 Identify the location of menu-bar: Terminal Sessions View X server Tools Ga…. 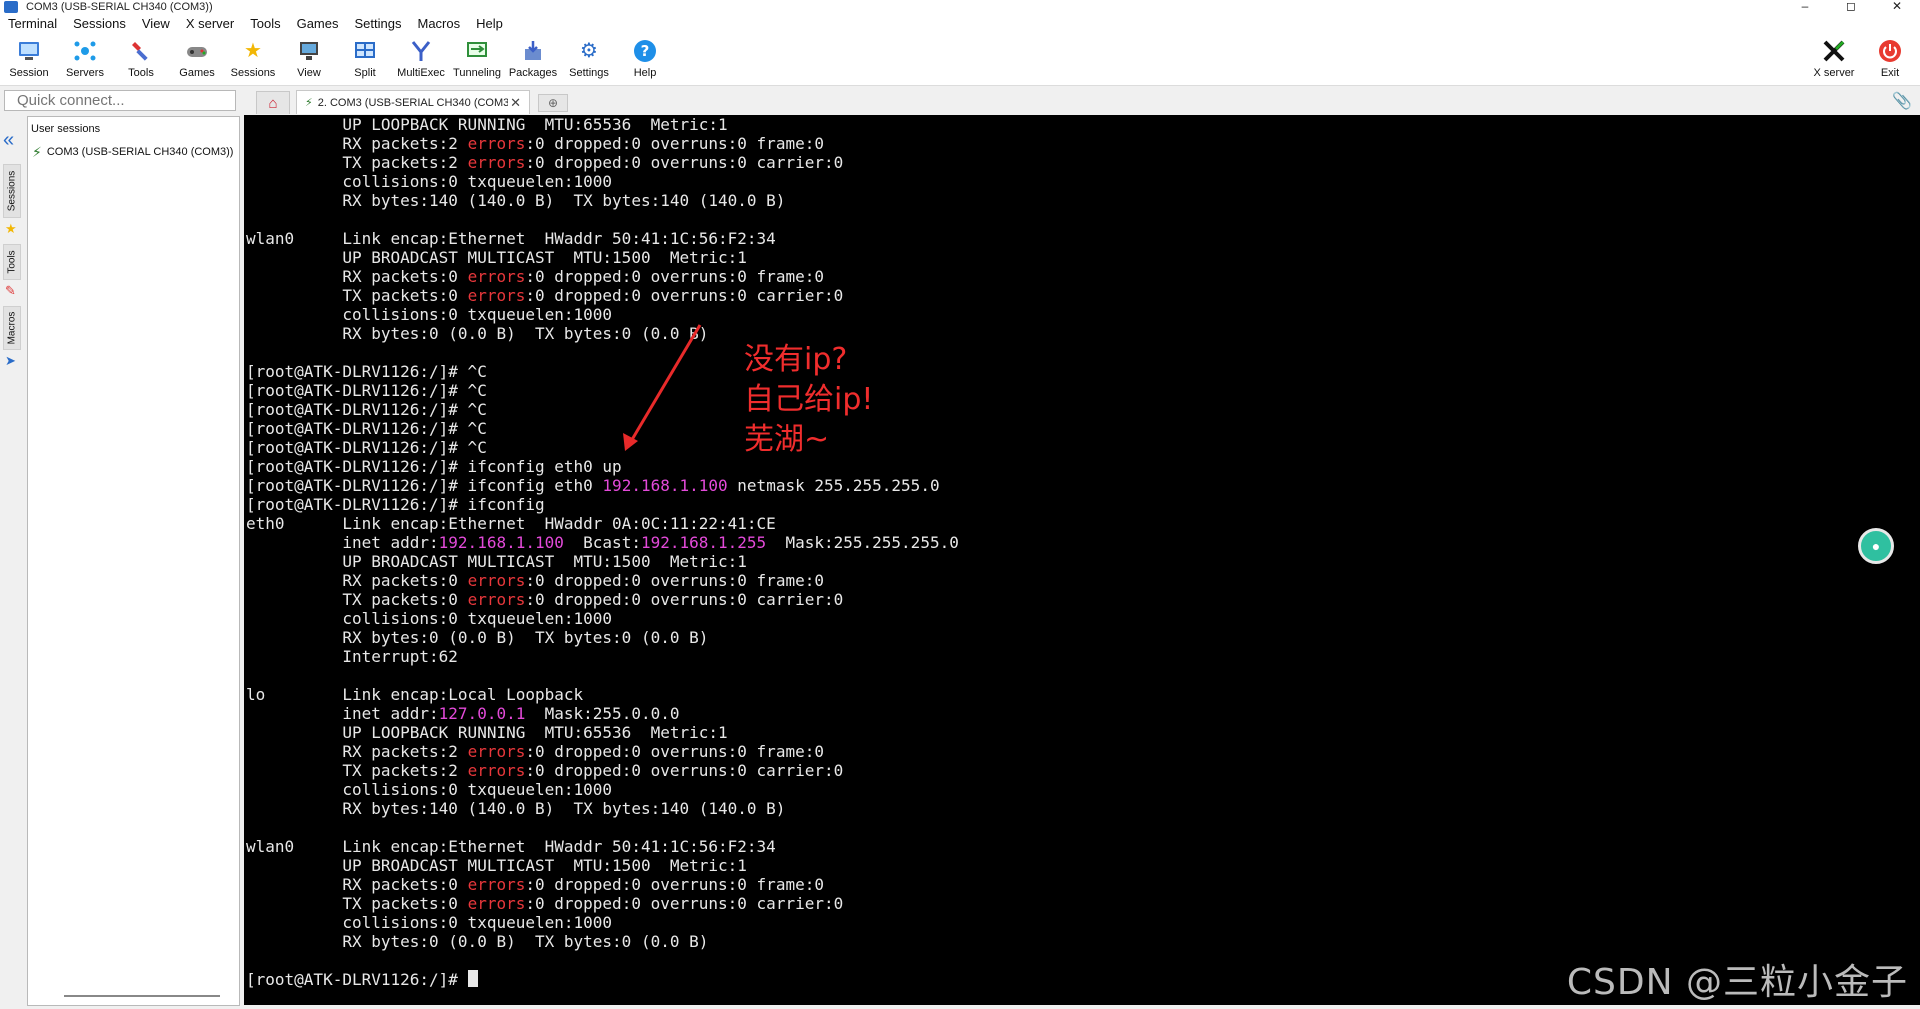
(960, 24).